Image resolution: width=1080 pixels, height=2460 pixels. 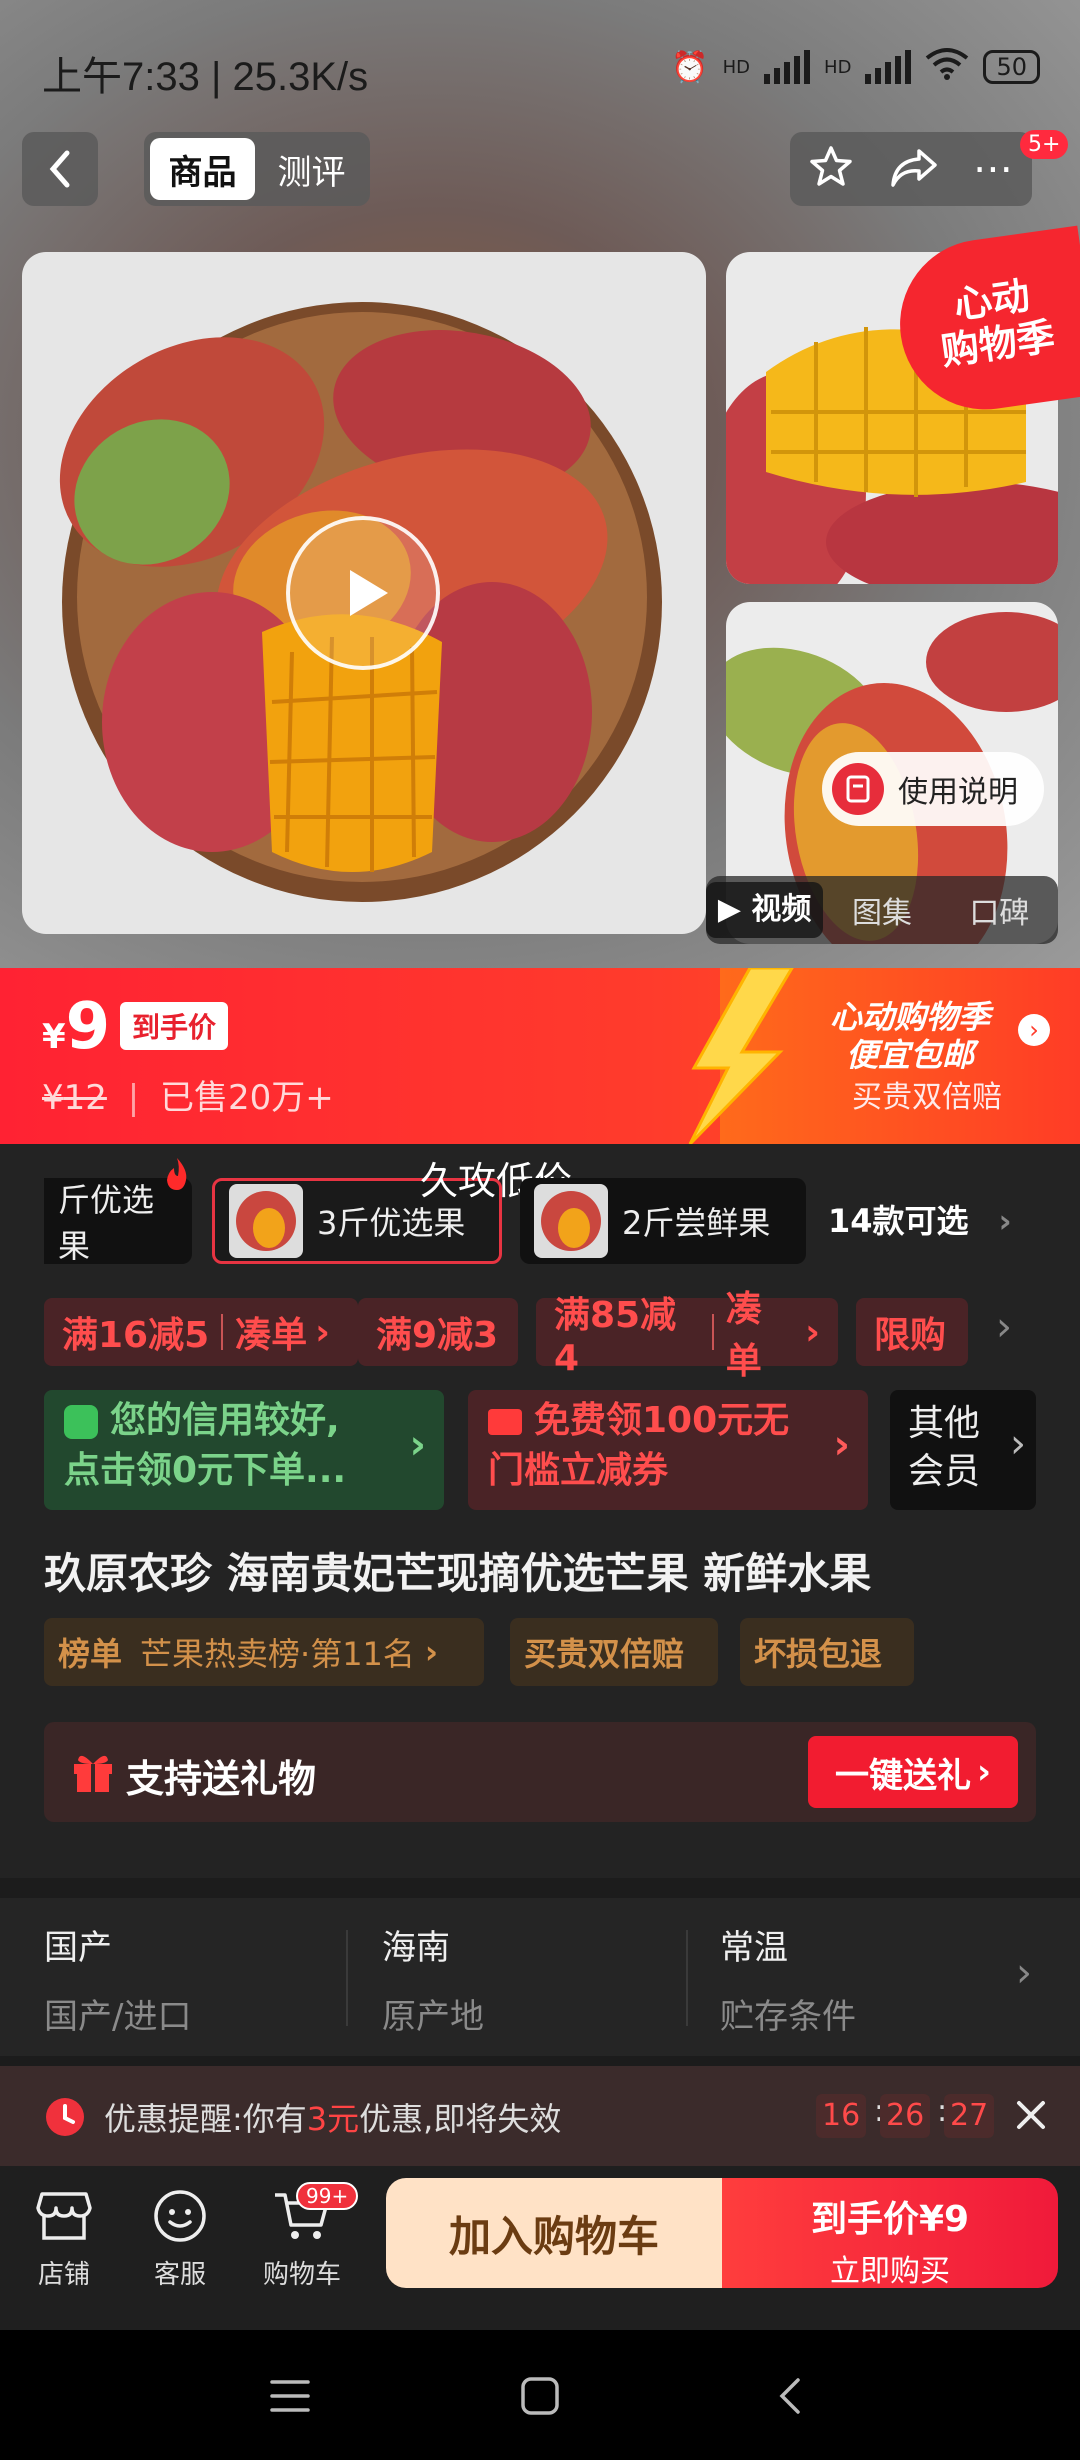 I want to click on back-button, so click(x=60, y=169).